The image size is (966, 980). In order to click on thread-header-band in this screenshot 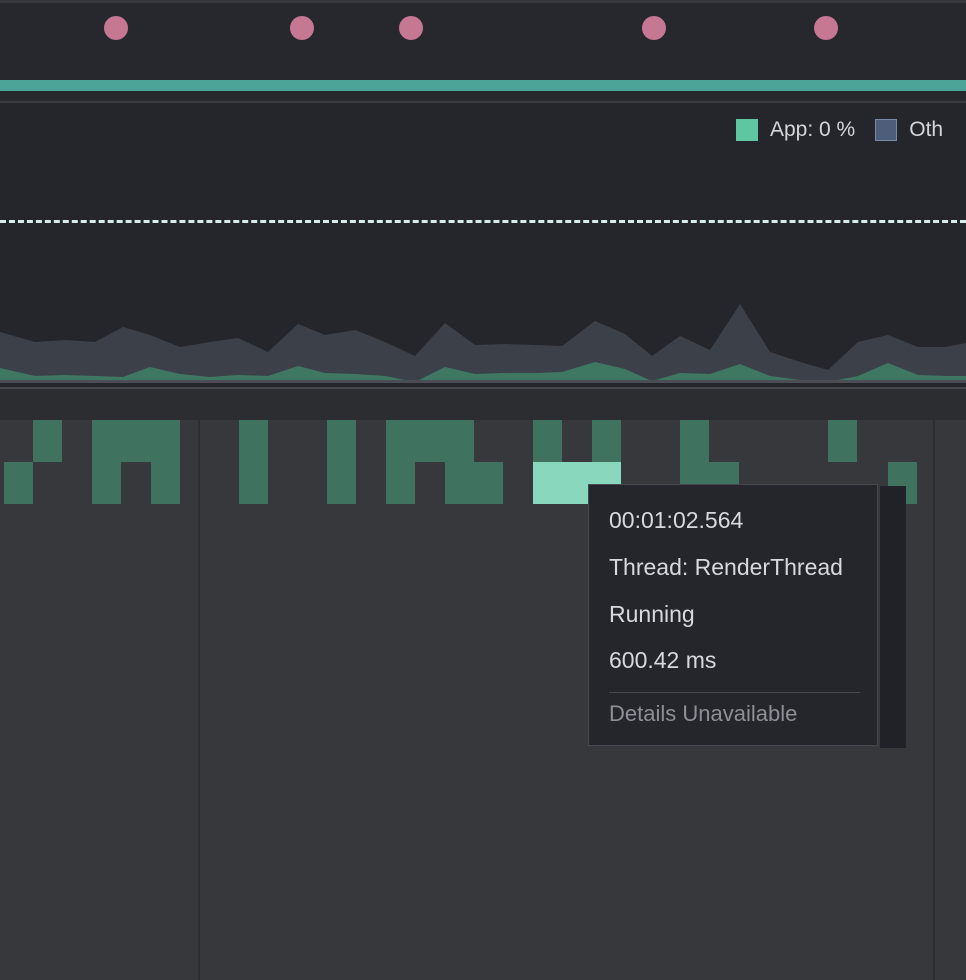, I will do `click(483, 403)`.